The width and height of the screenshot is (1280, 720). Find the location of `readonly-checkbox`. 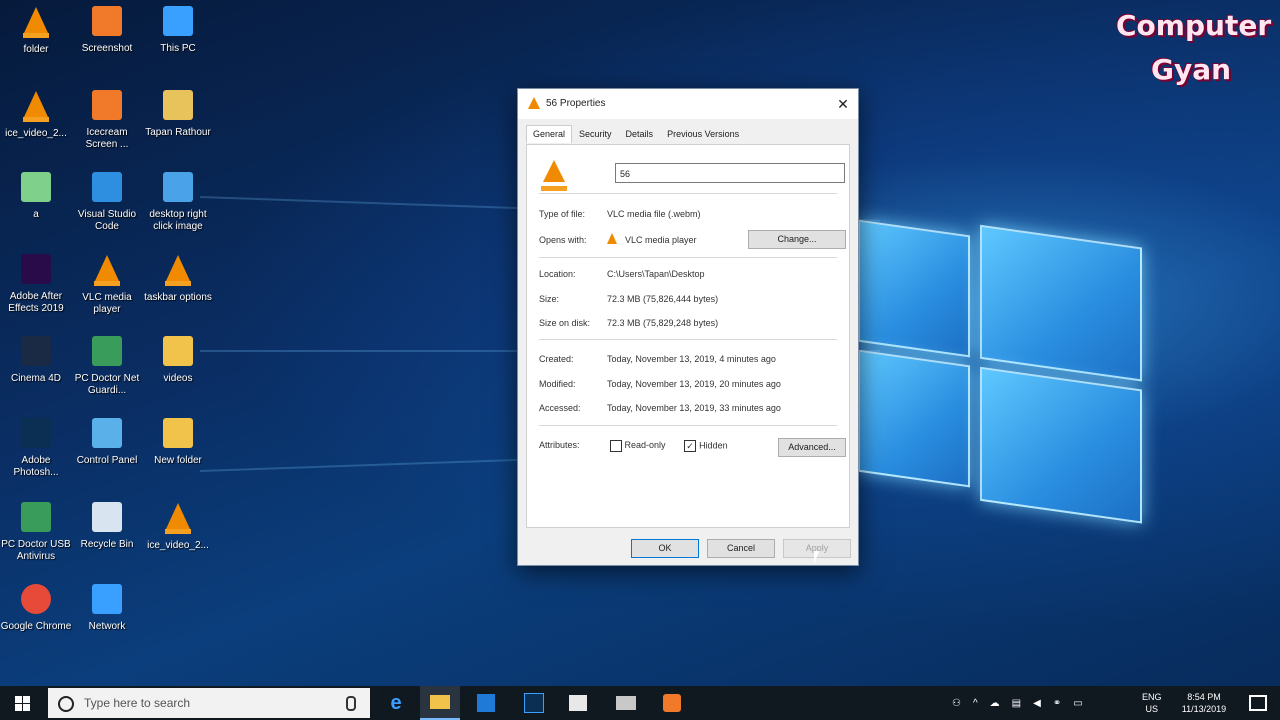

readonly-checkbox is located at coordinates (615, 446).